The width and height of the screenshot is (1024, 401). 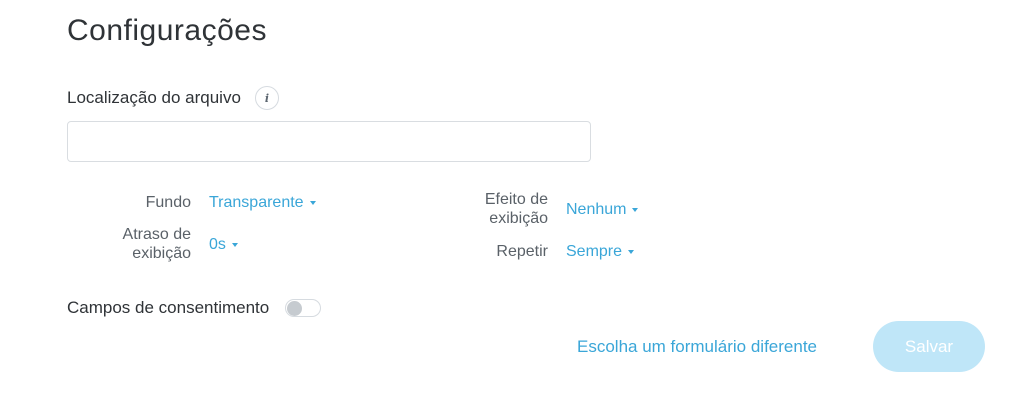 I want to click on effect-label-line2: exibição, so click(x=518, y=218).